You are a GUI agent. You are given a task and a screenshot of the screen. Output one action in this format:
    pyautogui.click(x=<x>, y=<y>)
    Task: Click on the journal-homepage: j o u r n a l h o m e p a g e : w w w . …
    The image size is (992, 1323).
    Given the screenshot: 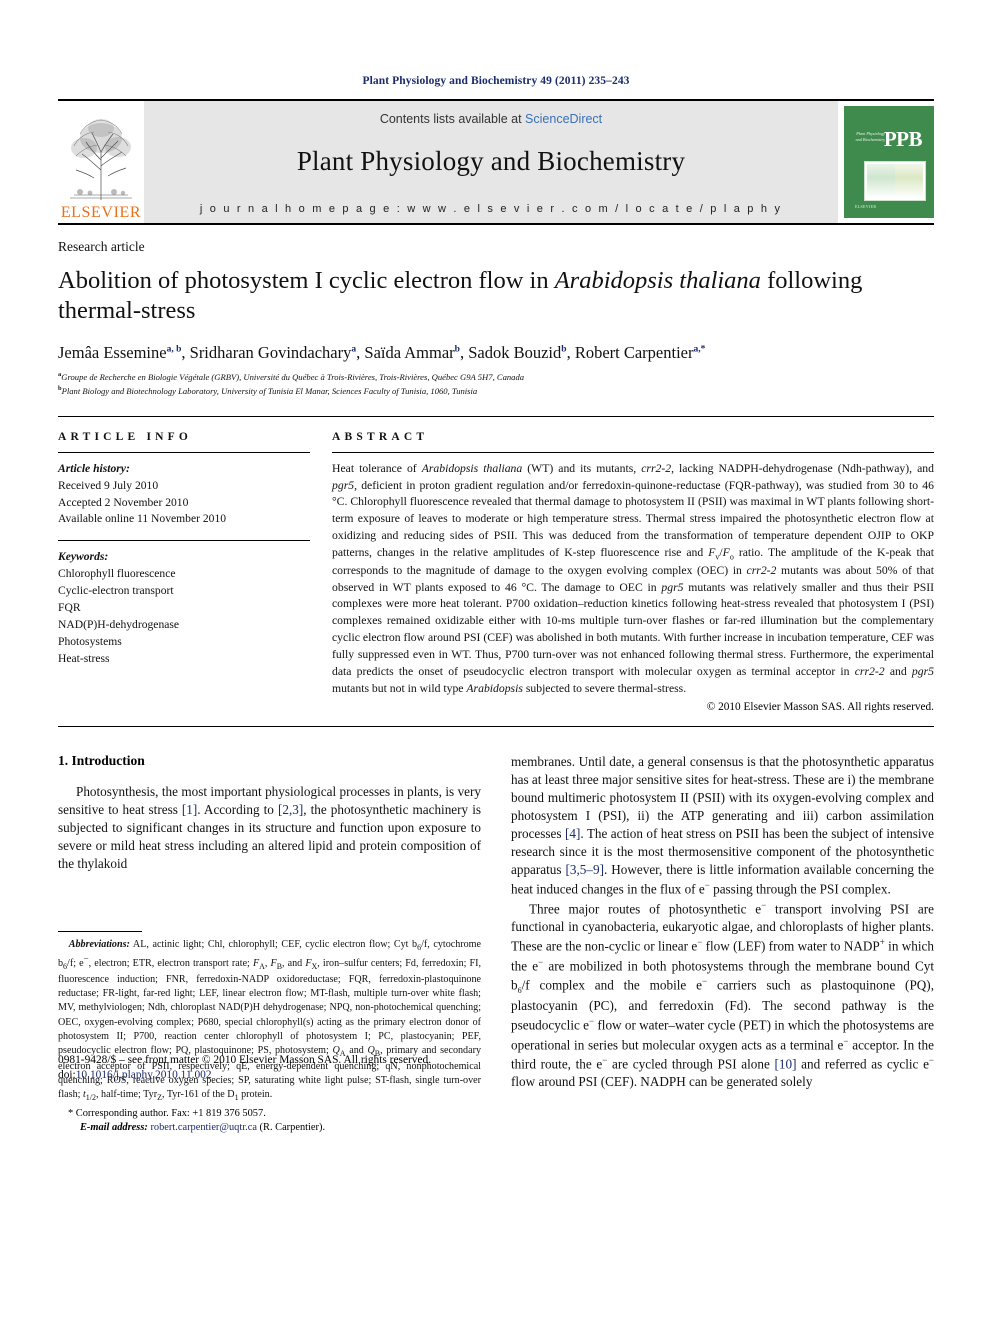 What is the action you would take?
    pyautogui.click(x=491, y=209)
    